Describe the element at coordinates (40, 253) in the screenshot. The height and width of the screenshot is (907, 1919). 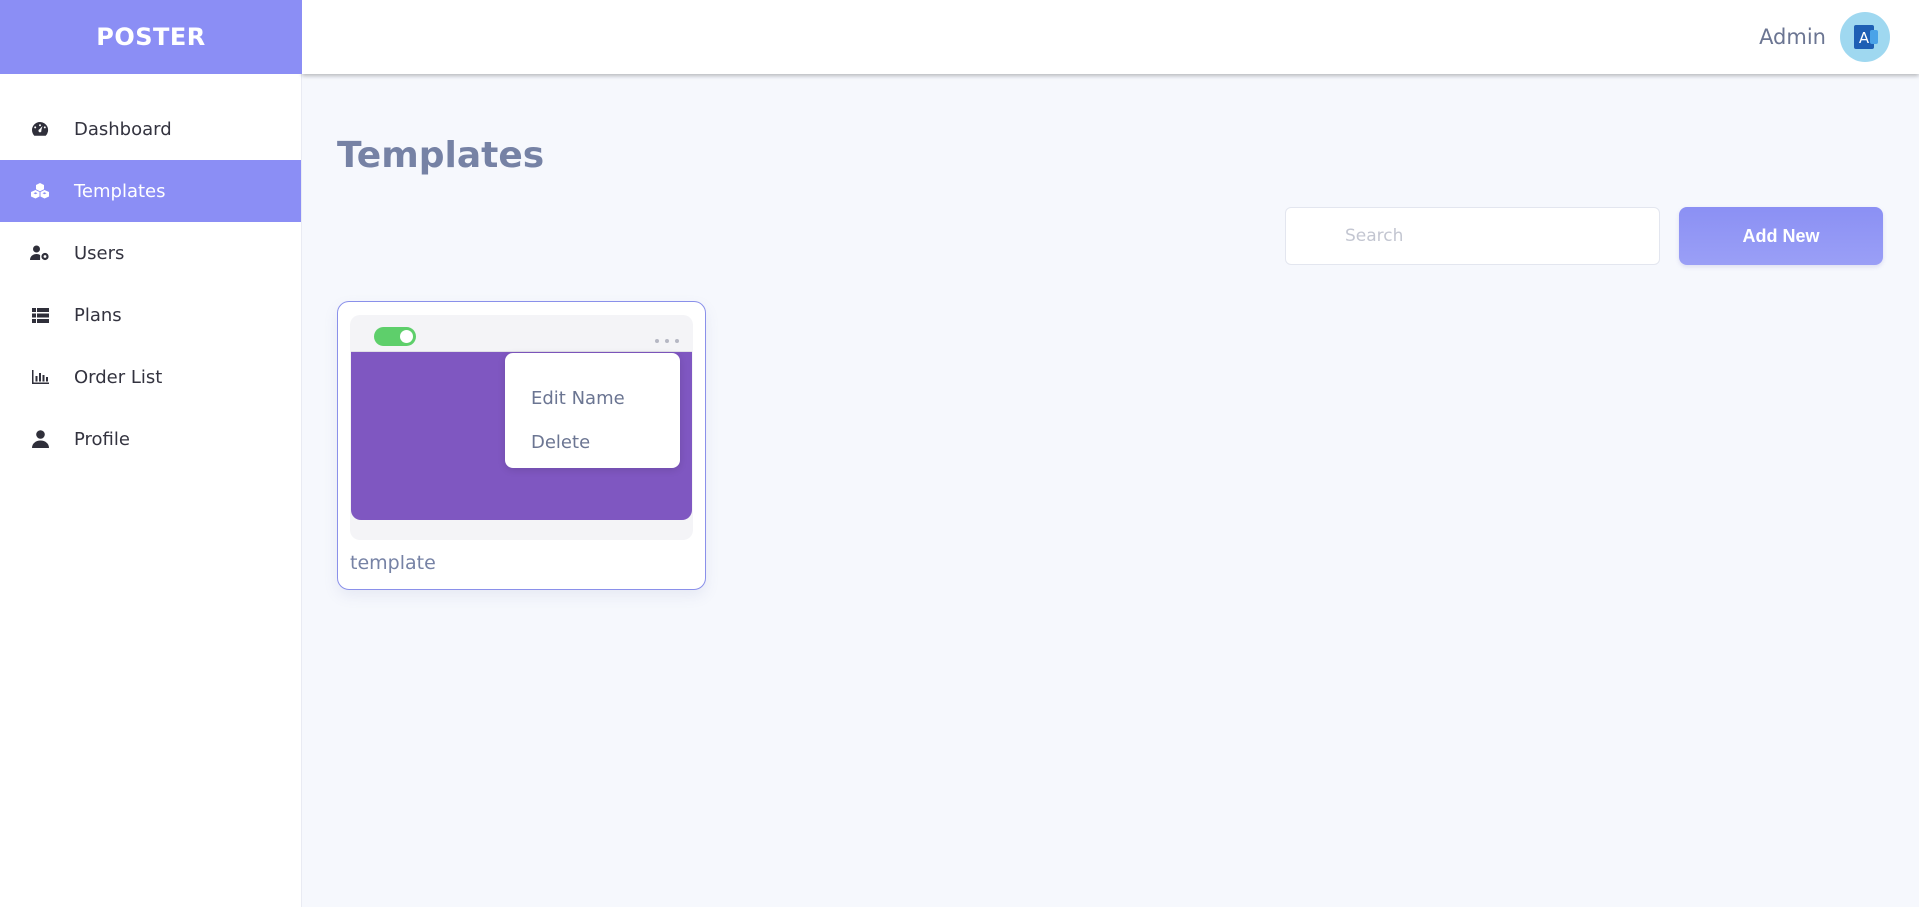
I see `user-gear-icon` at that location.